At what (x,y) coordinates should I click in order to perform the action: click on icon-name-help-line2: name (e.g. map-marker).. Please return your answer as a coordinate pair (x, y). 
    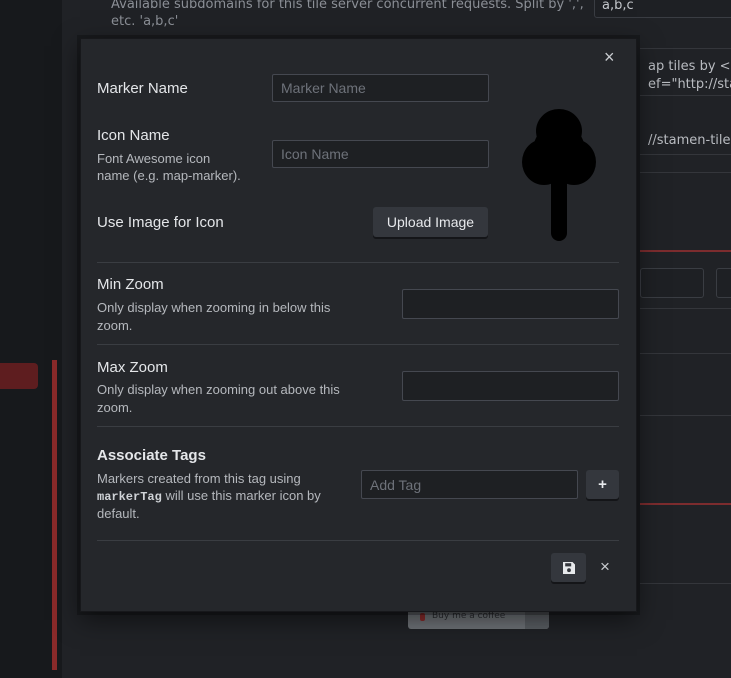
    Looking at the image, I should click on (169, 175).